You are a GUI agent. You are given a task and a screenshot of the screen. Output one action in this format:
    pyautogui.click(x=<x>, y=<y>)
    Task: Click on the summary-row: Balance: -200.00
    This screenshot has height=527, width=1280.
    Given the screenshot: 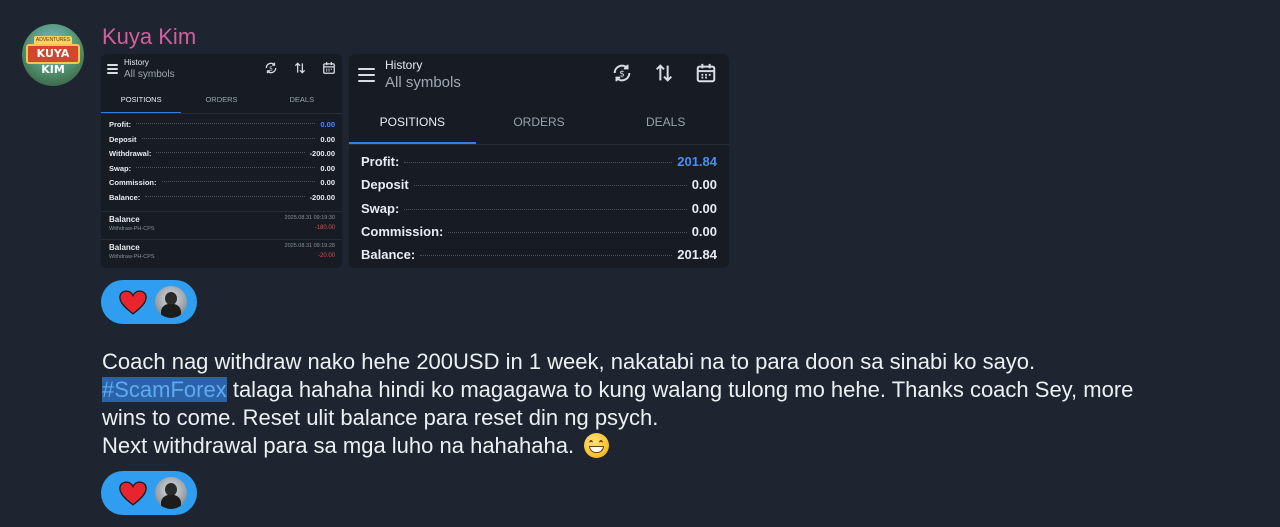 What is the action you would take?
    pyautogui.click(x=222, y=200)
    